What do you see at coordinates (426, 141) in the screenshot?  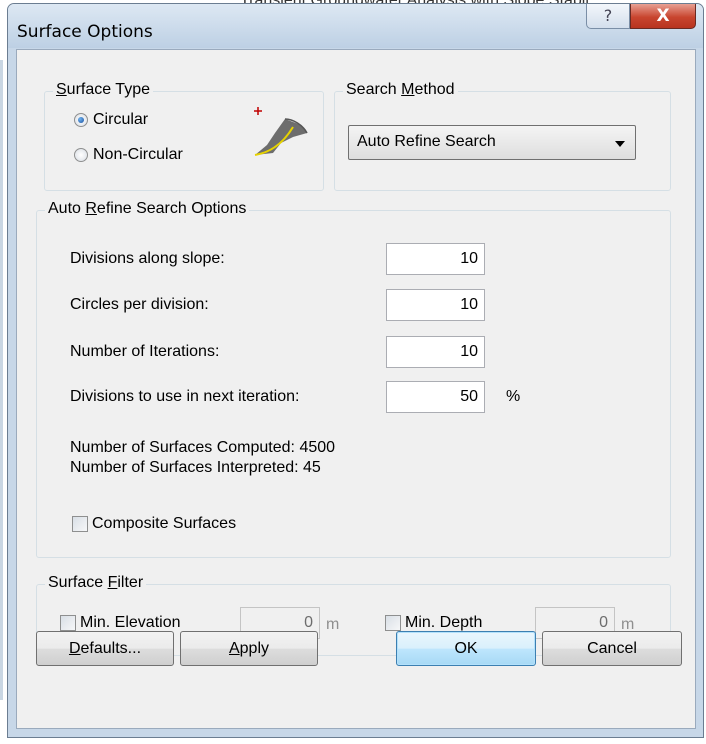 I see `search-method-value: Auto Refine Search` at bounding box center [426, 141].